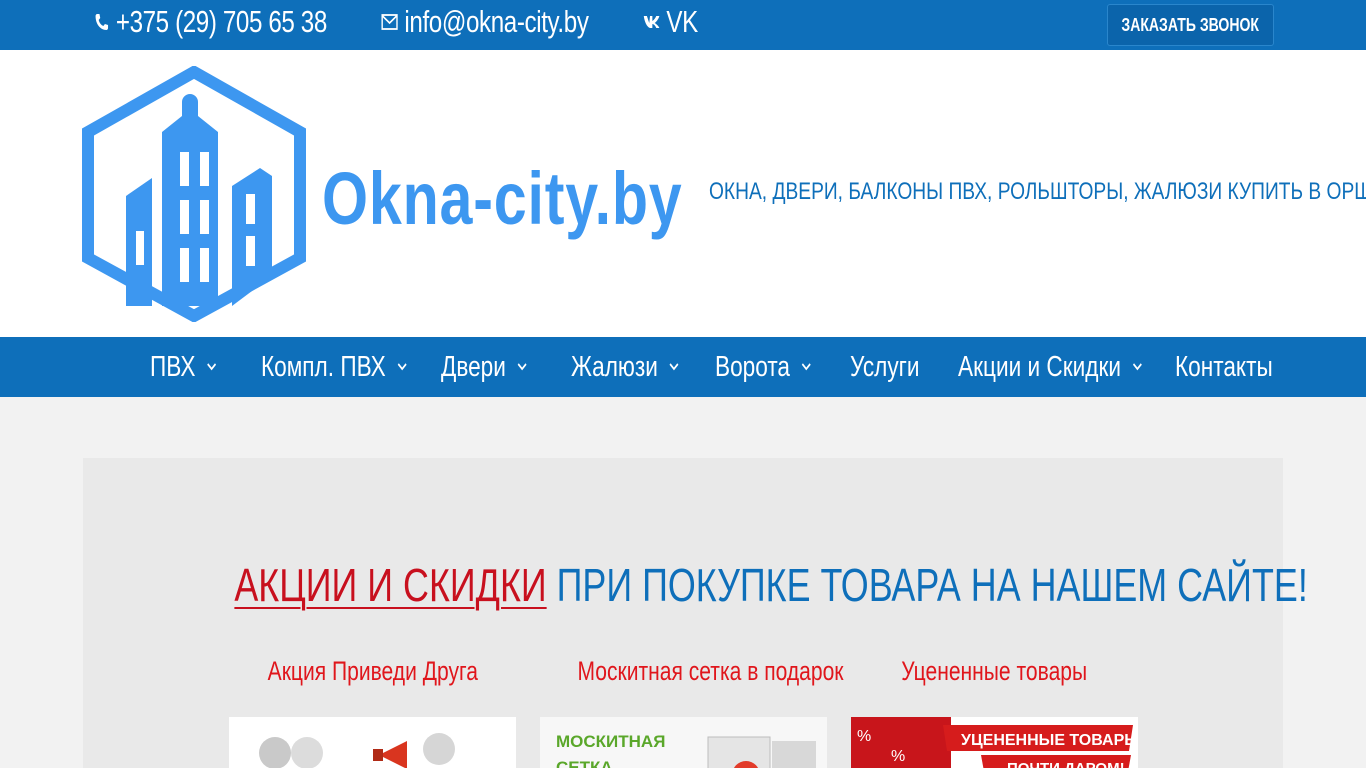  I want to click on nav-item-pvc-parts: Компл. ПВХ, so click(334, 367).